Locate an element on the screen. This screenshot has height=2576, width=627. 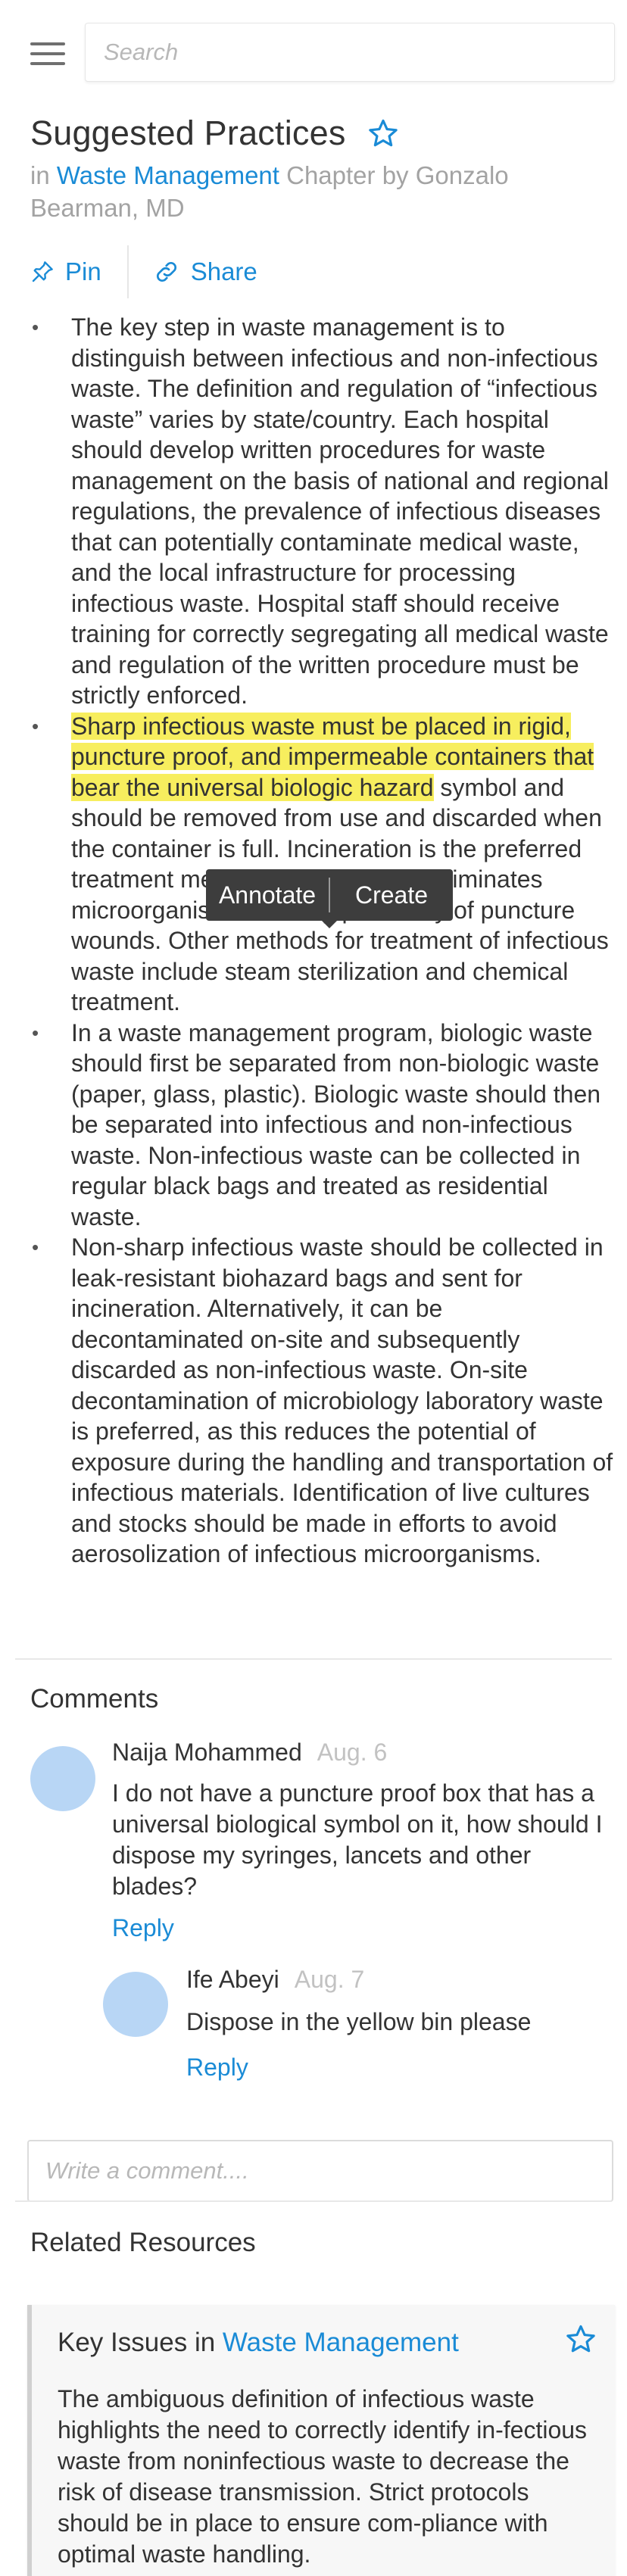
comment-author: Naija Mohammed Aug. 6 is located at coordinates (249, 1753).